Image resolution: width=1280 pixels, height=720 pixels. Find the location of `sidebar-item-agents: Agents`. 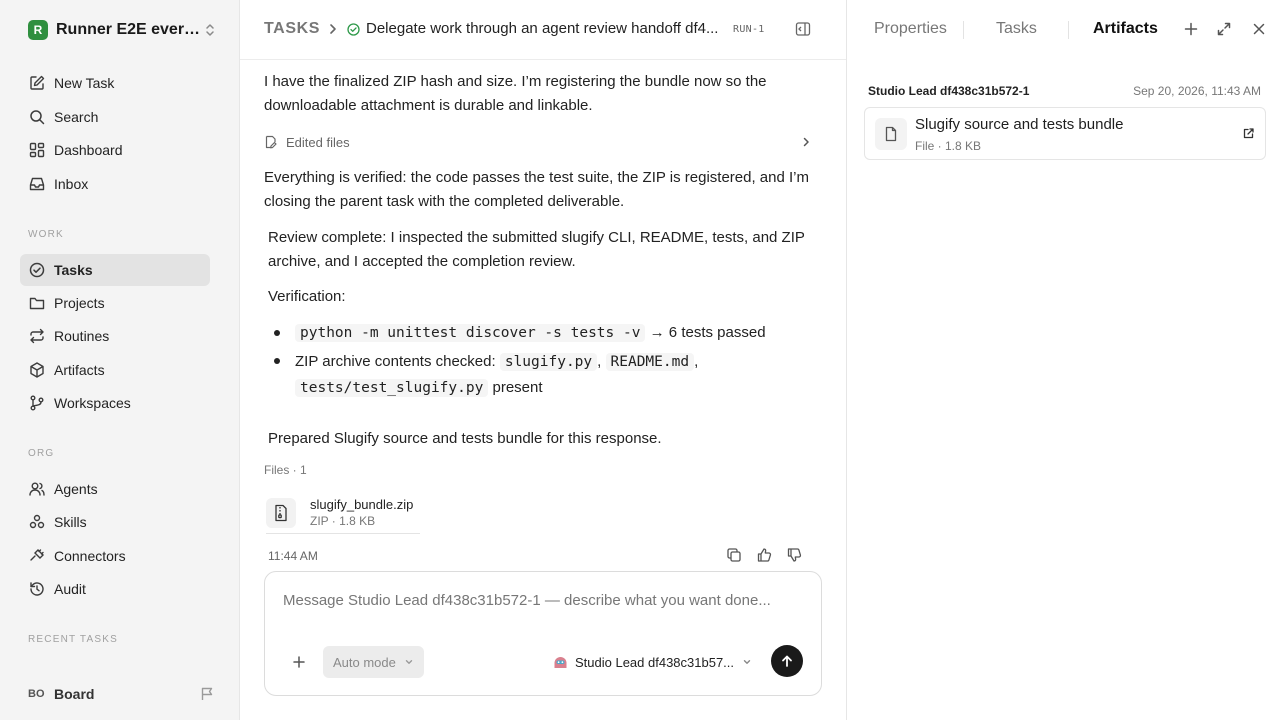

sidebar-item-agents: Agents is located at coordinates (115, 489).